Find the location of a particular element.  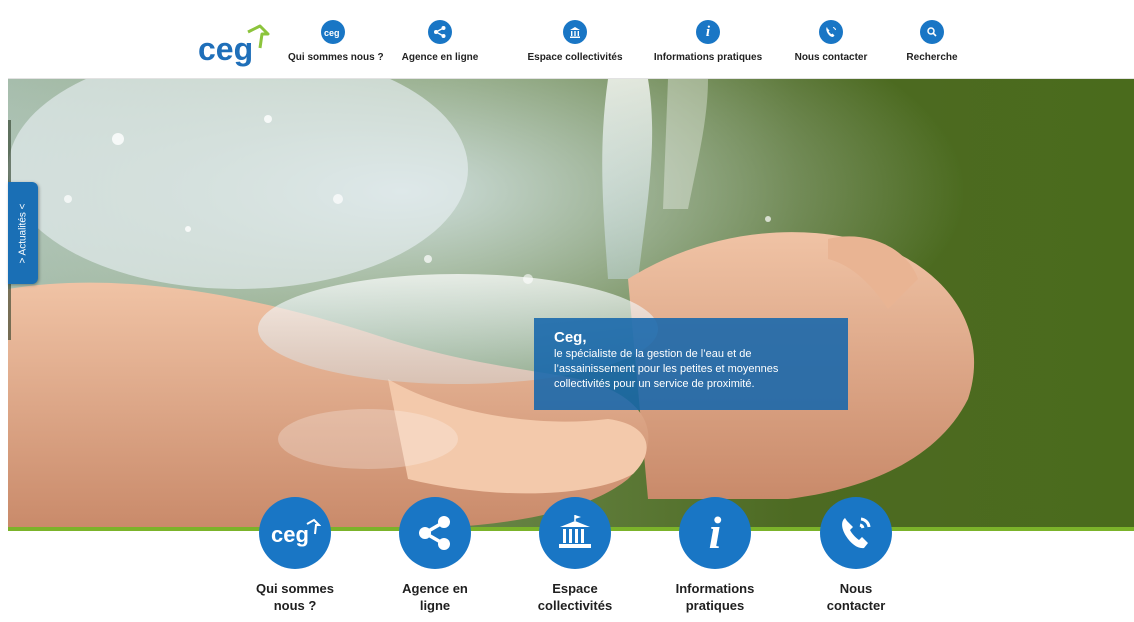

hero-caption-title: Ceg, is located at coordinates (570, 337).